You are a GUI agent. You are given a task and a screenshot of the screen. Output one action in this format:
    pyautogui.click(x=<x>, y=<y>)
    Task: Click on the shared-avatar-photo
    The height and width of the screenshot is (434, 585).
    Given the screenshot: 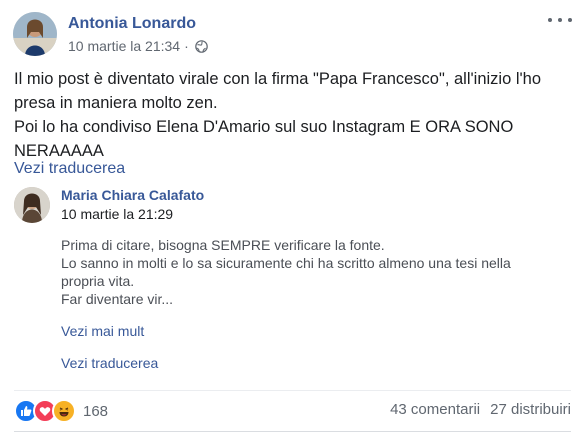 What is the action you would take?
    pyautogui.click(x=32, y=205)
    